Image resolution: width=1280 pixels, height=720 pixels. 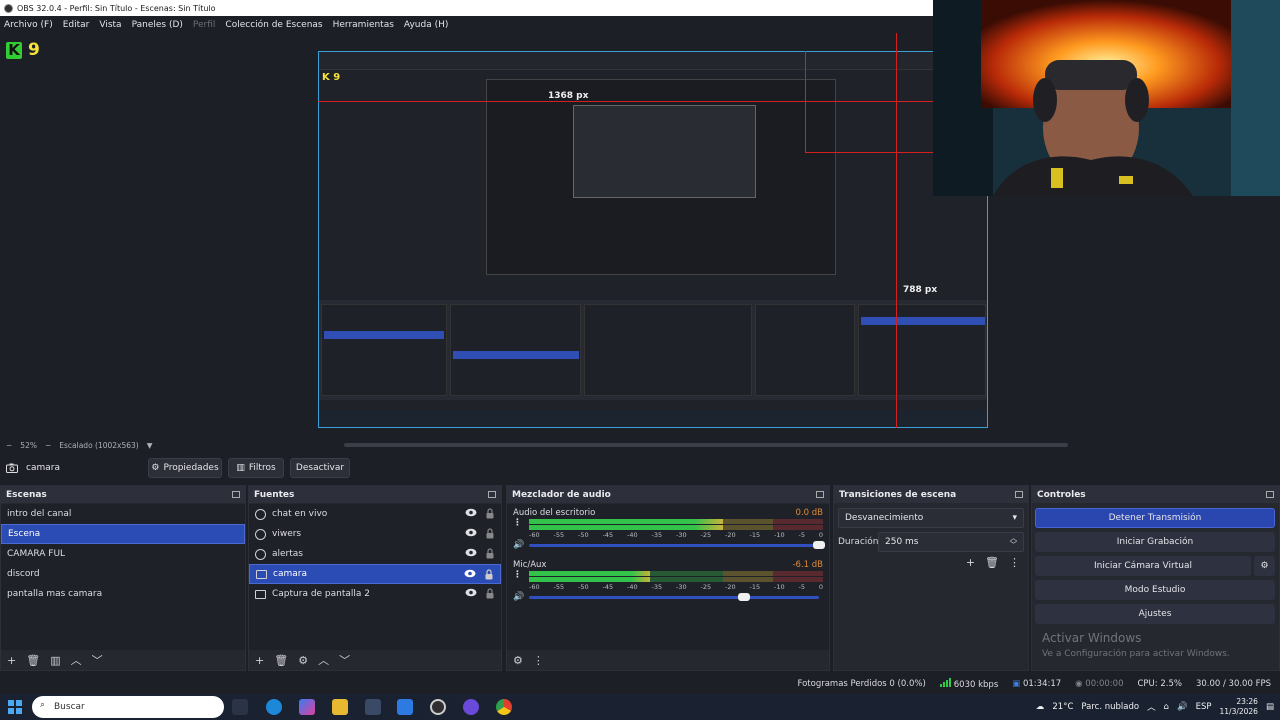 What do you see at coordinates (681, 535) in the screenshot?
I see `meter-tick-label: -30` at bounding box center [681, 535].